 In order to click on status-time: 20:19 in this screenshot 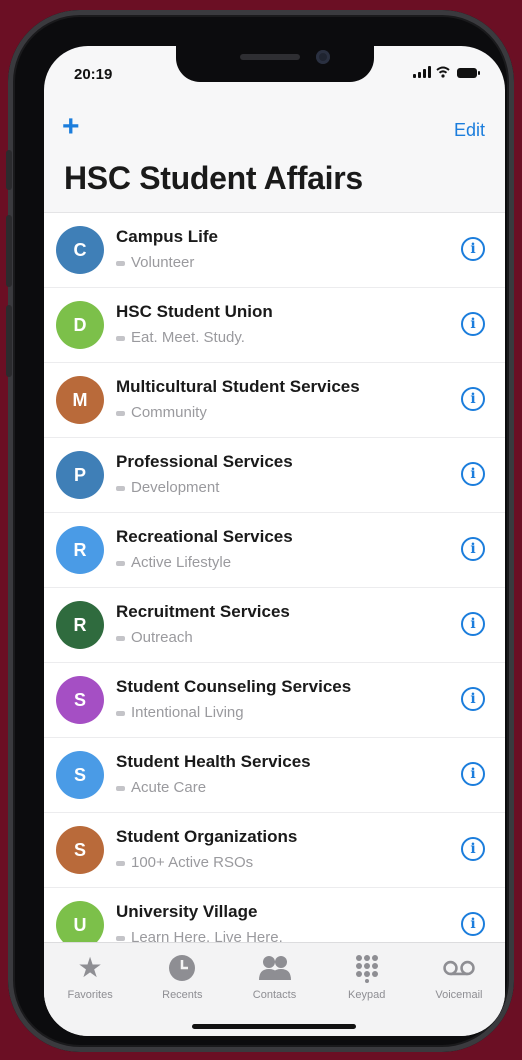, I will do `click(93, 74)`.